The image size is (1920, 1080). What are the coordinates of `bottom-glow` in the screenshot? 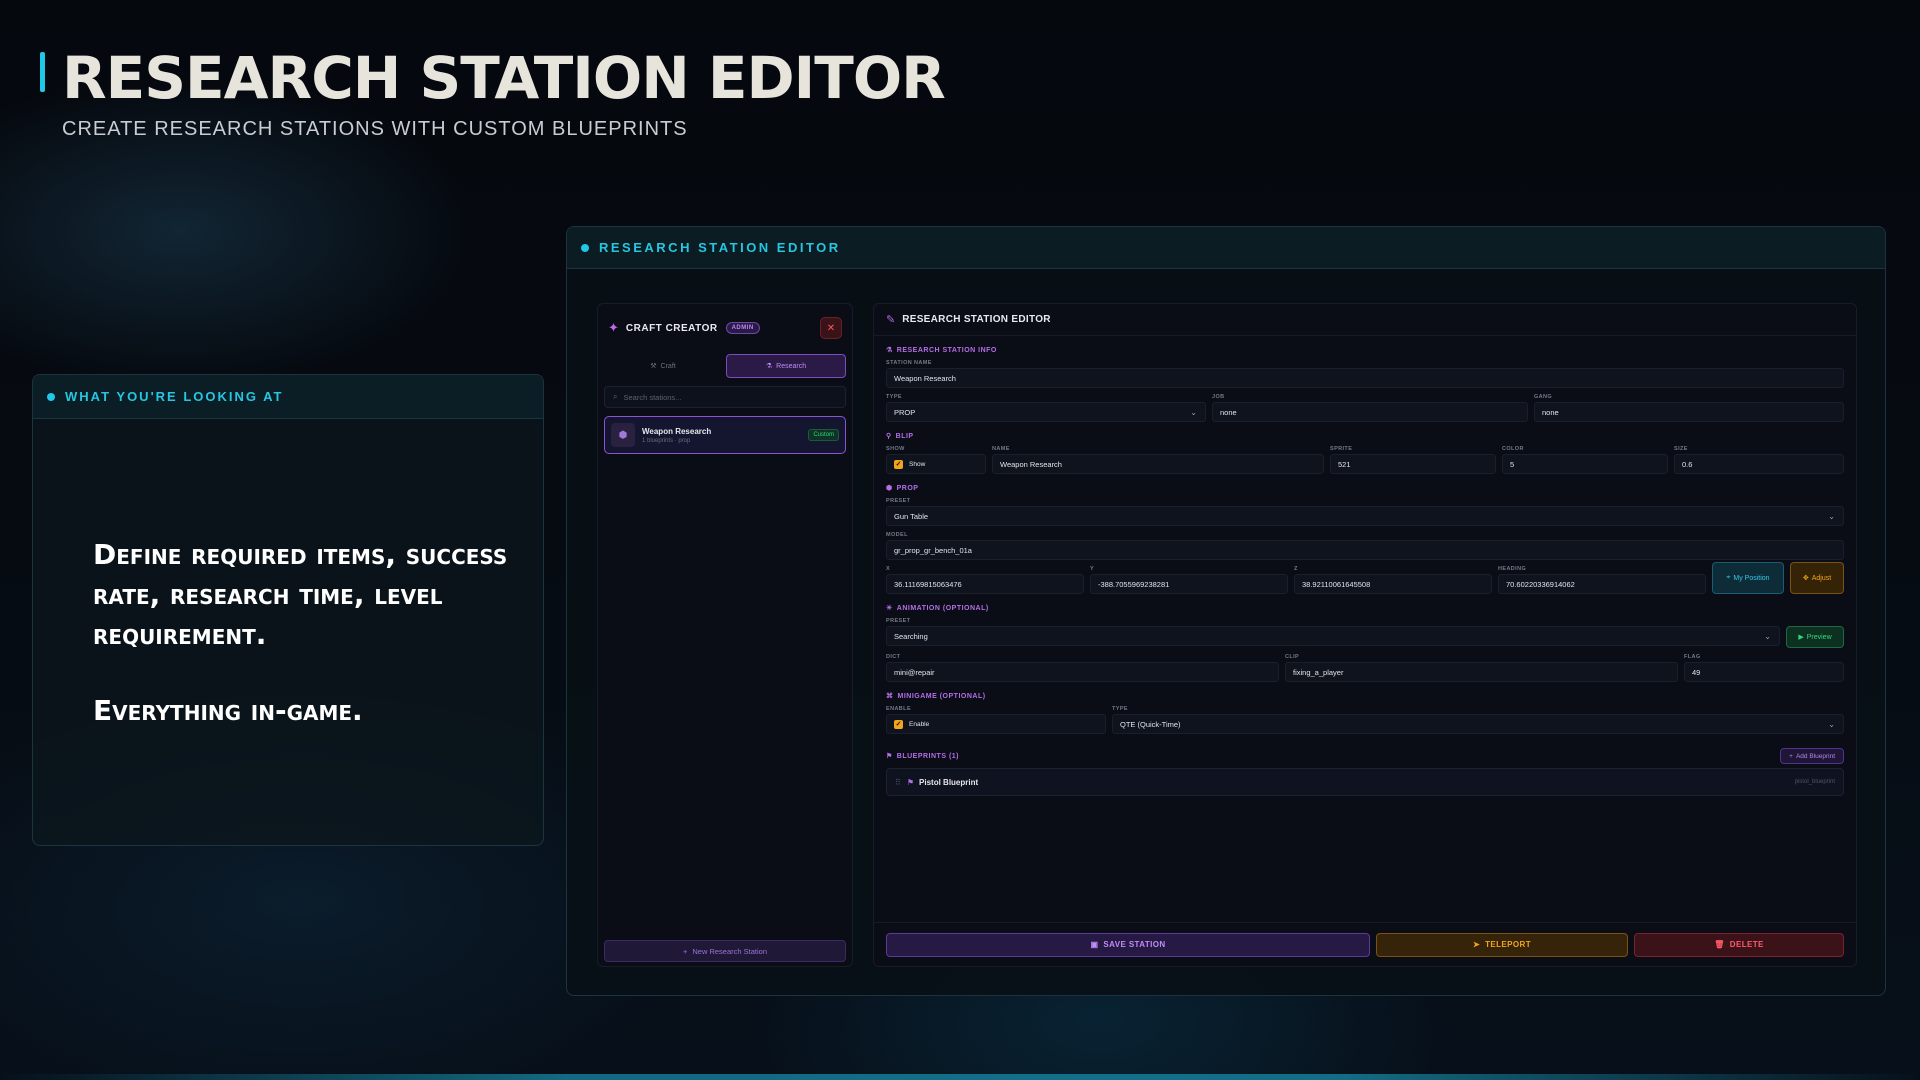 It's located at (960, 1077).